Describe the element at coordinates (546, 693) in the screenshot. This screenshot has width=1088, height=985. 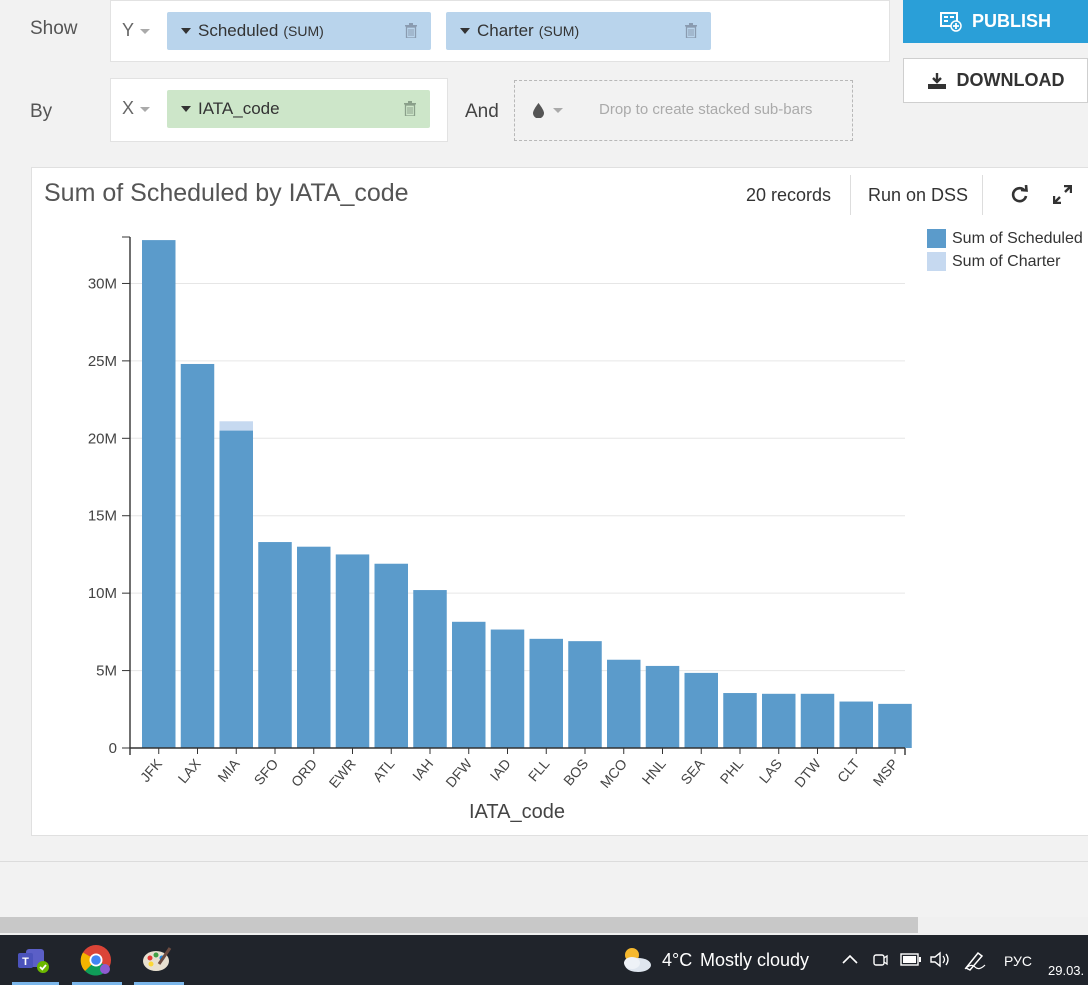
I see `bar-fll-scheduled` at that location.